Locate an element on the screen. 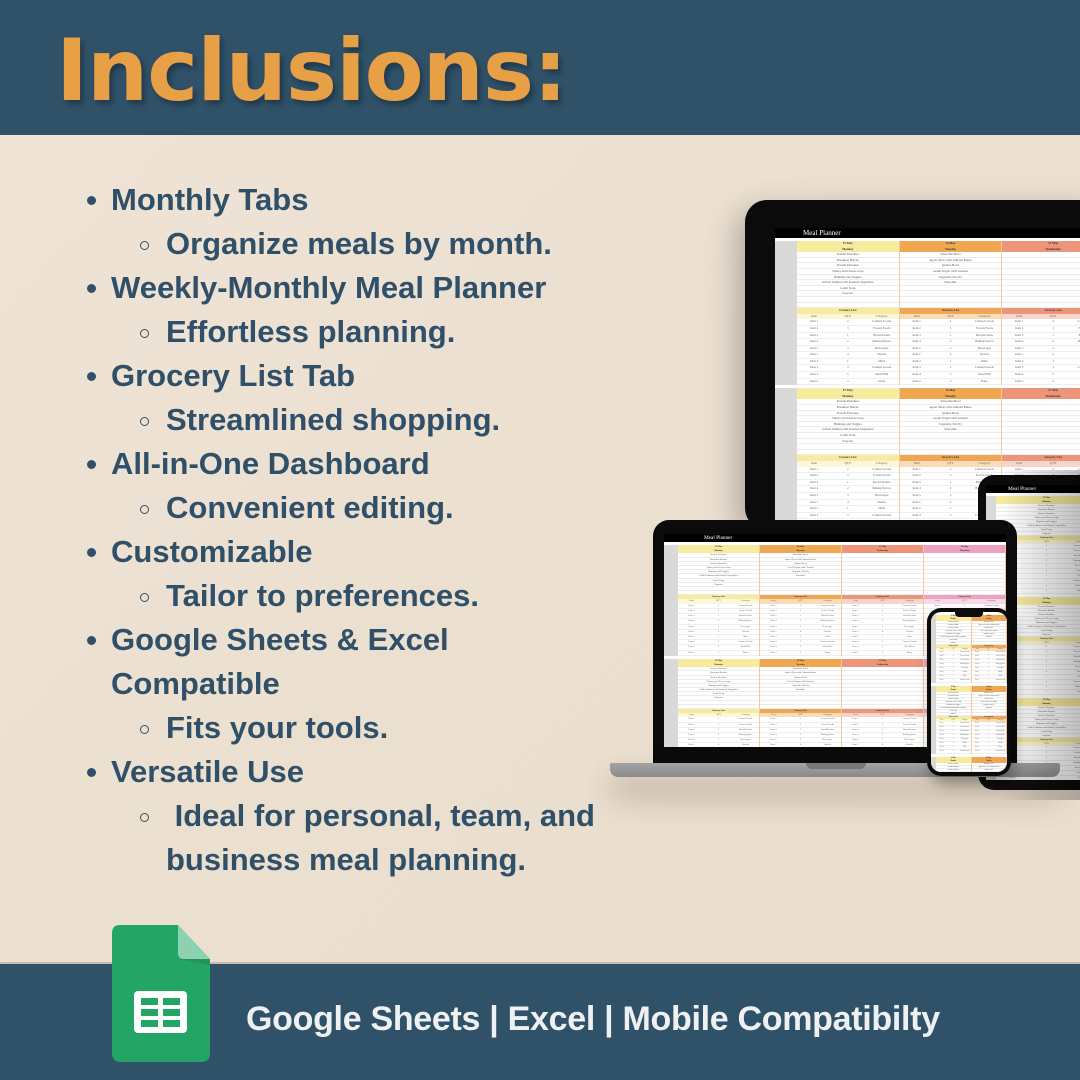 The height and width of the screenshot is (1080, 1080). google-sheets-icon is located at coordinates (161, 993).